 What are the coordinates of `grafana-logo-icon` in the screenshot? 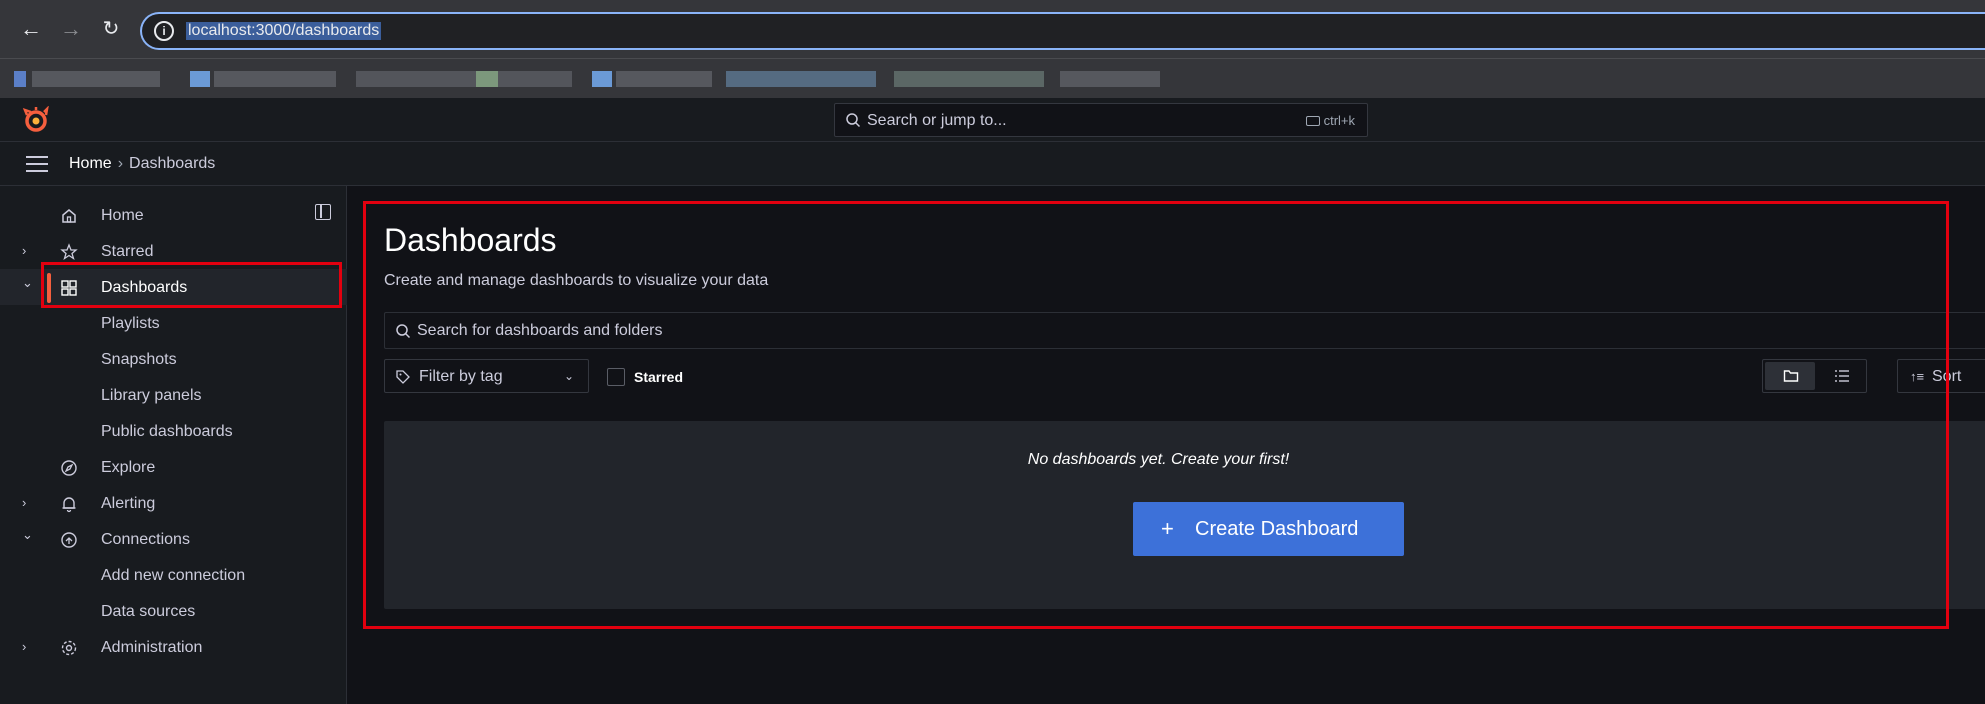 It's located at (36, 120).